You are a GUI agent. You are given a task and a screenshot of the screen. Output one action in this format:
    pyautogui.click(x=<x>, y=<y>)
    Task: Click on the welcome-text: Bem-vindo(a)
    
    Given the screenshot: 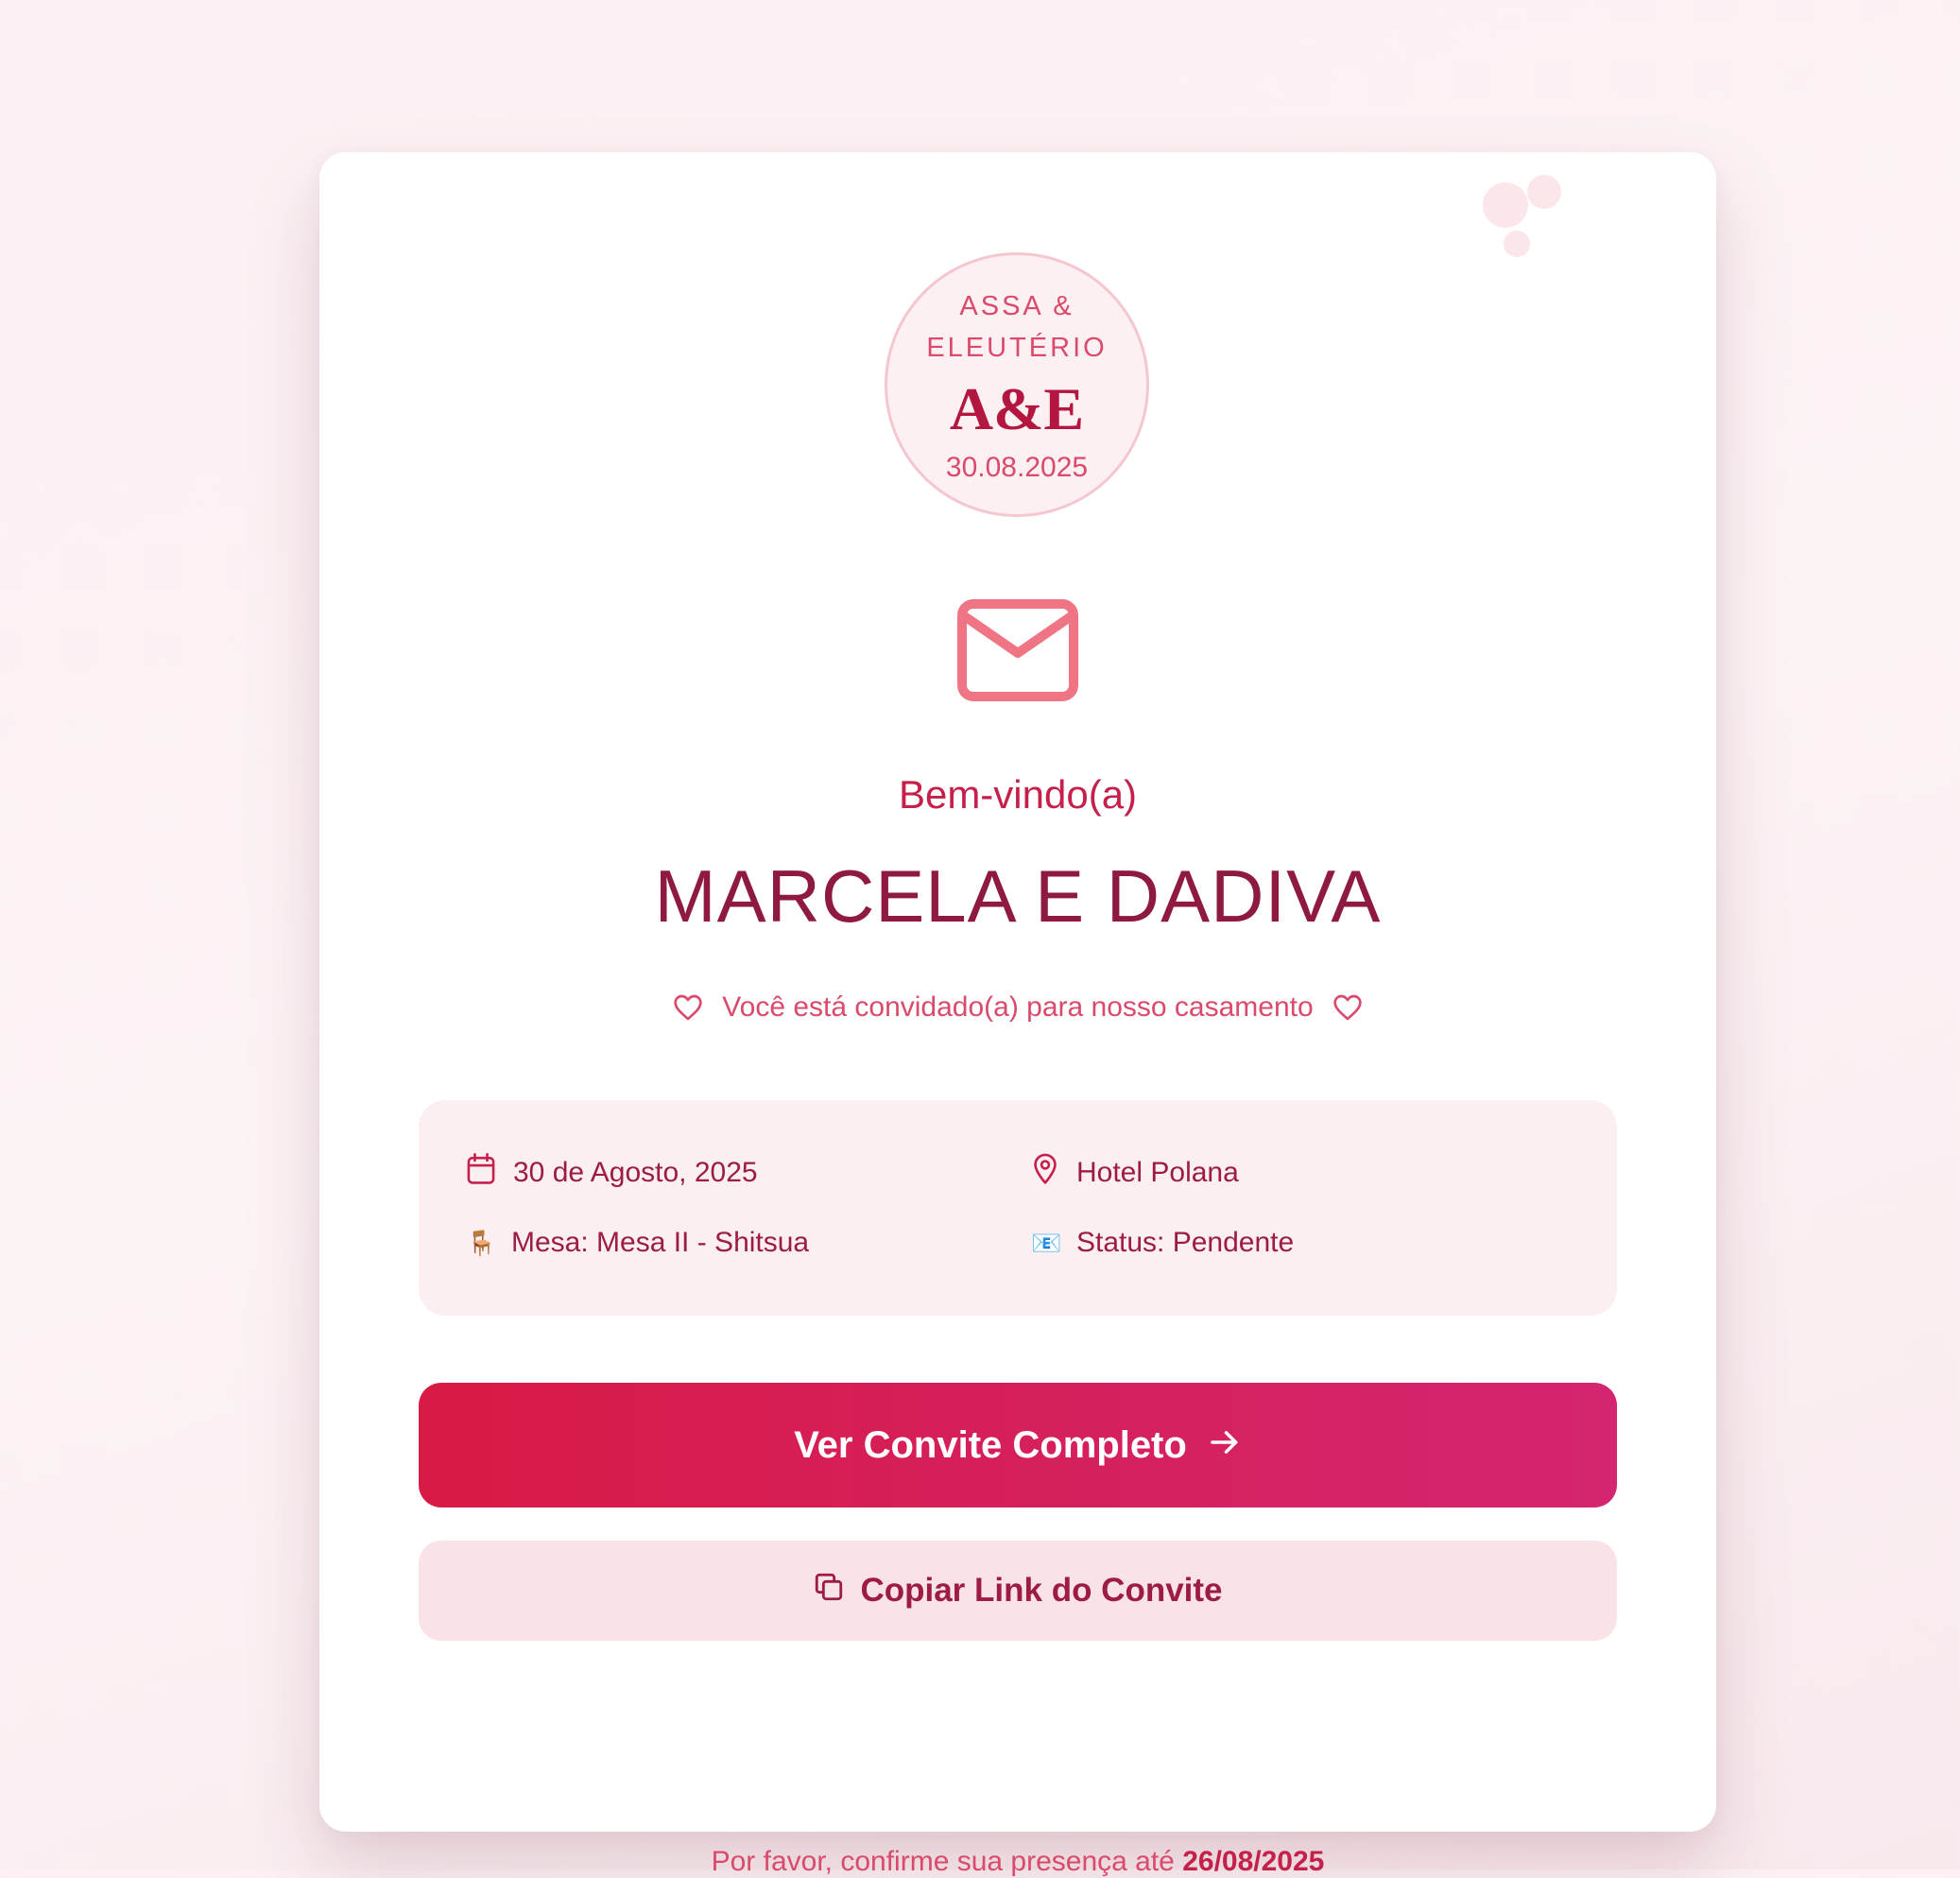 What is the action you would take?
    pyautogui.click(x=1018, y=794)
    